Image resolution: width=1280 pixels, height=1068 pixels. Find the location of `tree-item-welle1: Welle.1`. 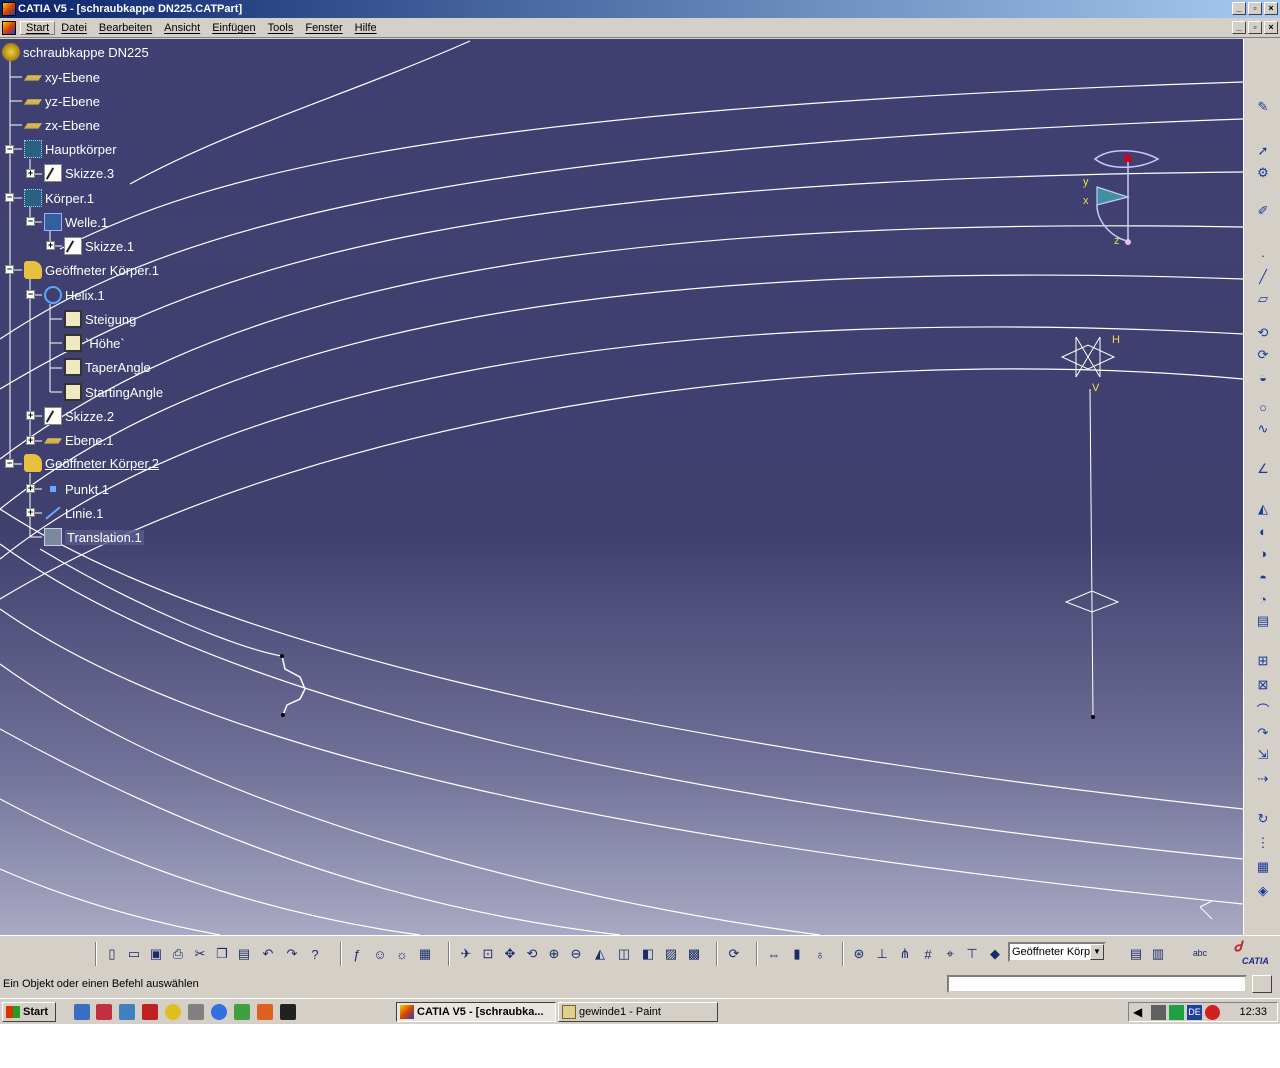

tree-item-welle1: Welle.1 is located at coordinates (76, 222).